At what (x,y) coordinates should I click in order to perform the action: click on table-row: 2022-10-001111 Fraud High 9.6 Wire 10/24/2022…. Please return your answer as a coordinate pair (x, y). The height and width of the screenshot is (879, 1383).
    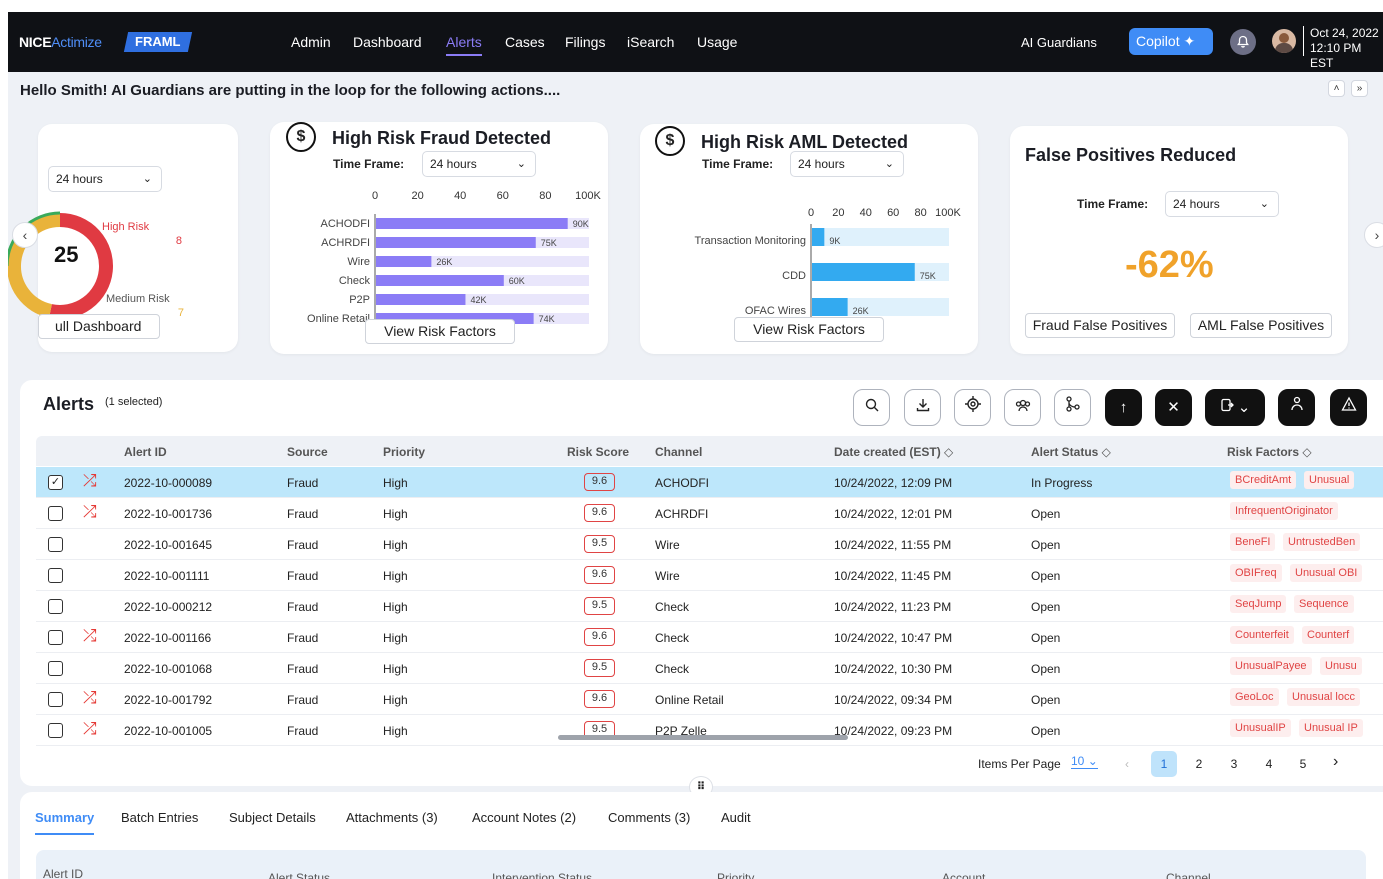
    Looking at the image, I should click on (709, 575).